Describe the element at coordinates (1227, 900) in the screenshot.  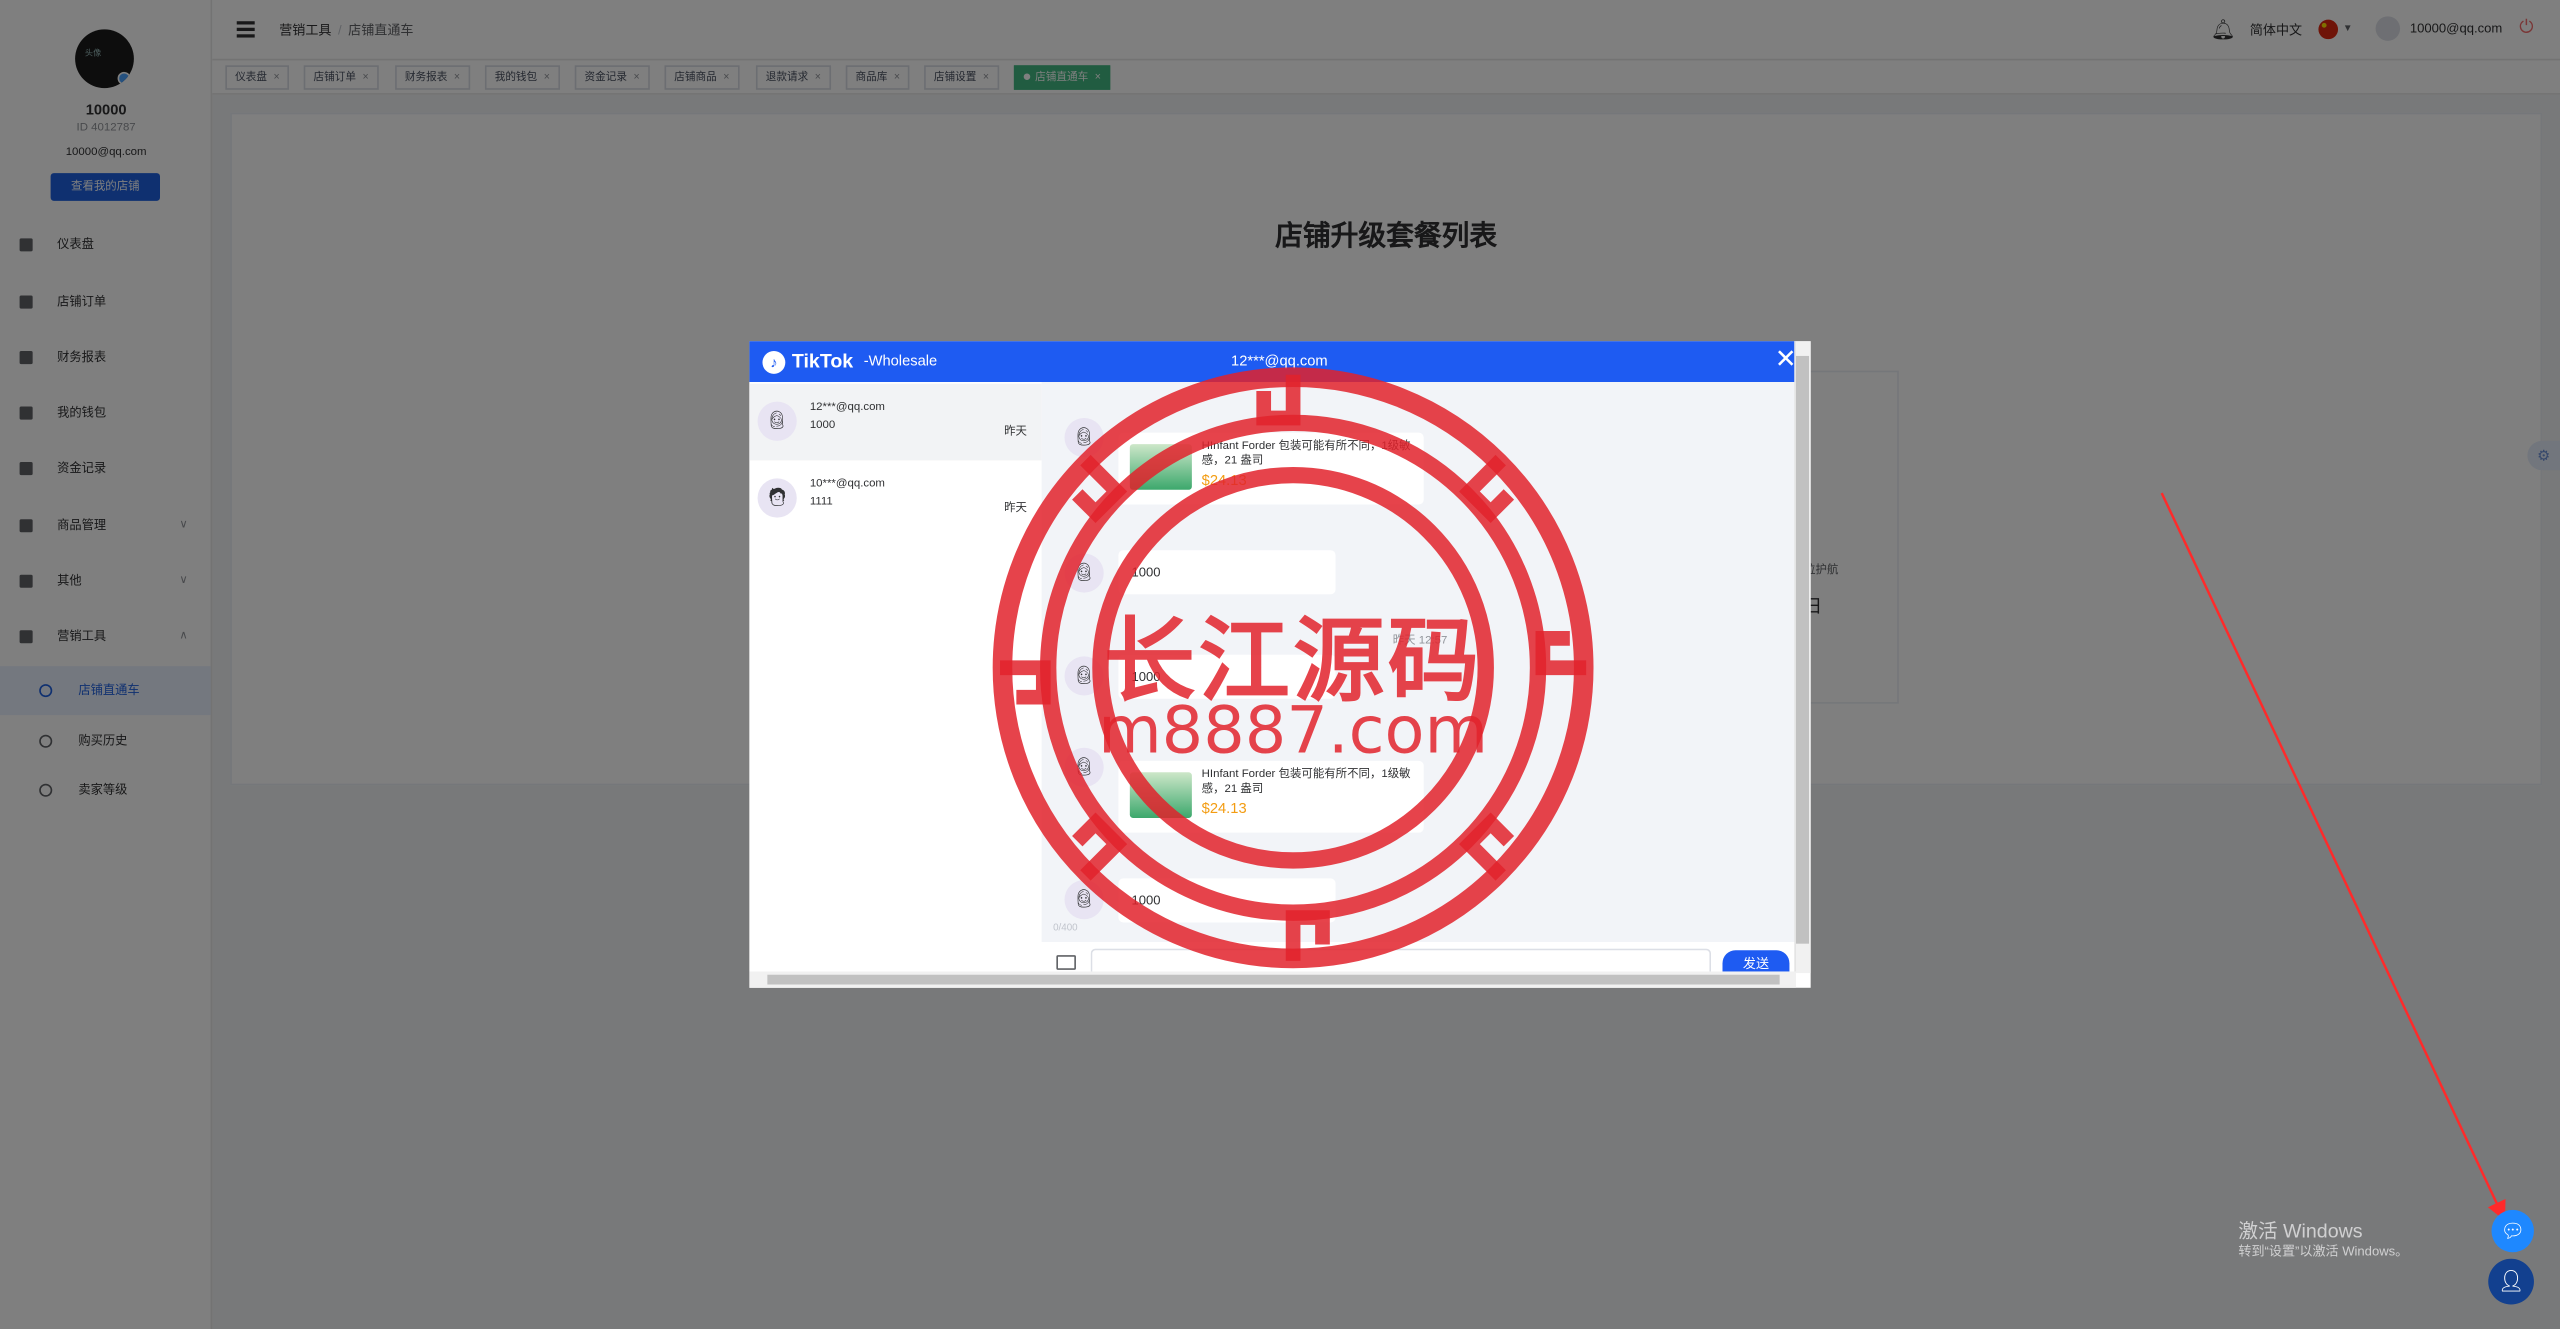
I see `text-message: 1000` at that location.